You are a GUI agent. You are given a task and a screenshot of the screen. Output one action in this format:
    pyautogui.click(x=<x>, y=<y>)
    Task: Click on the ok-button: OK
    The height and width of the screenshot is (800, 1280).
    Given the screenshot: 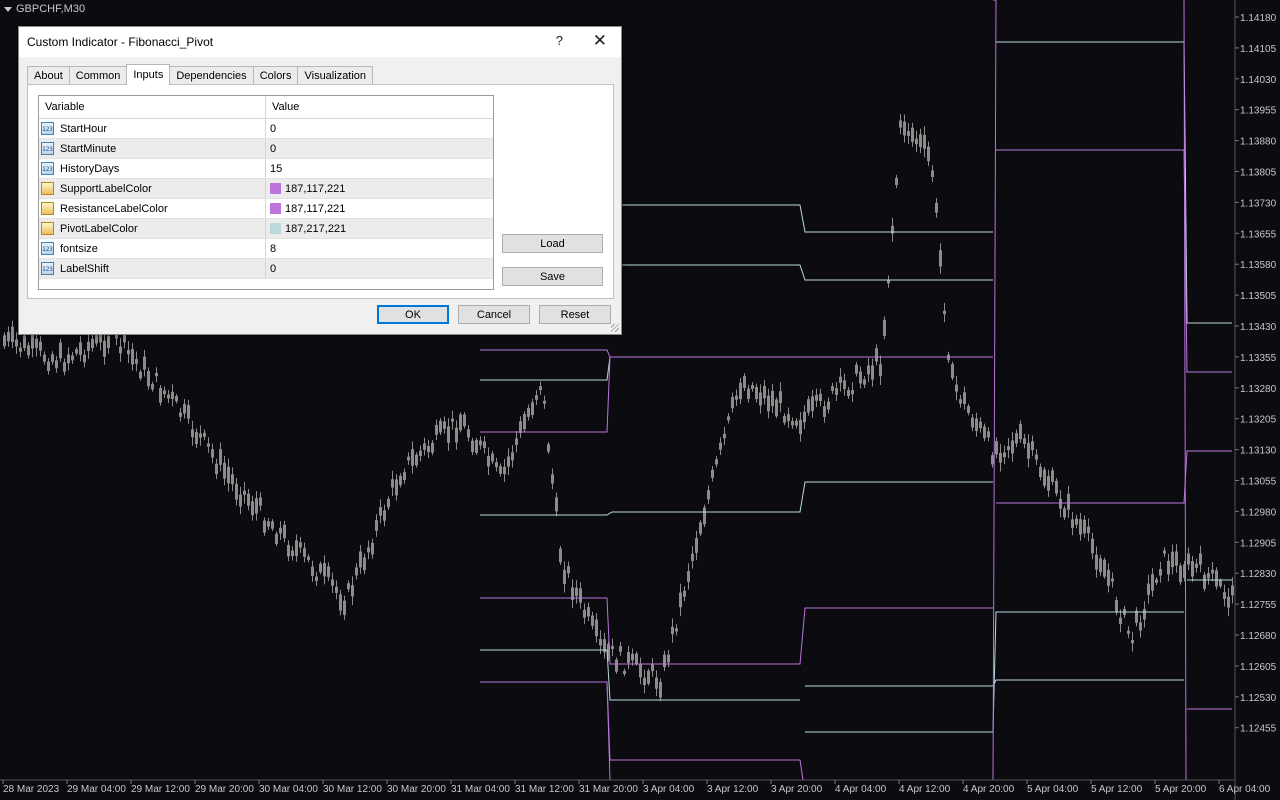 What is the action you would take?
    pyautogui.click(x=413, y=314)
    